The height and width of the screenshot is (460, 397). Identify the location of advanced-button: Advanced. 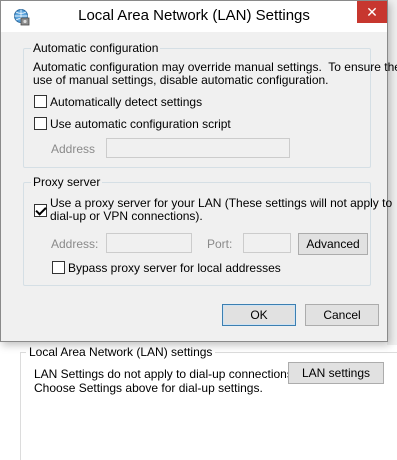
(333, 244).